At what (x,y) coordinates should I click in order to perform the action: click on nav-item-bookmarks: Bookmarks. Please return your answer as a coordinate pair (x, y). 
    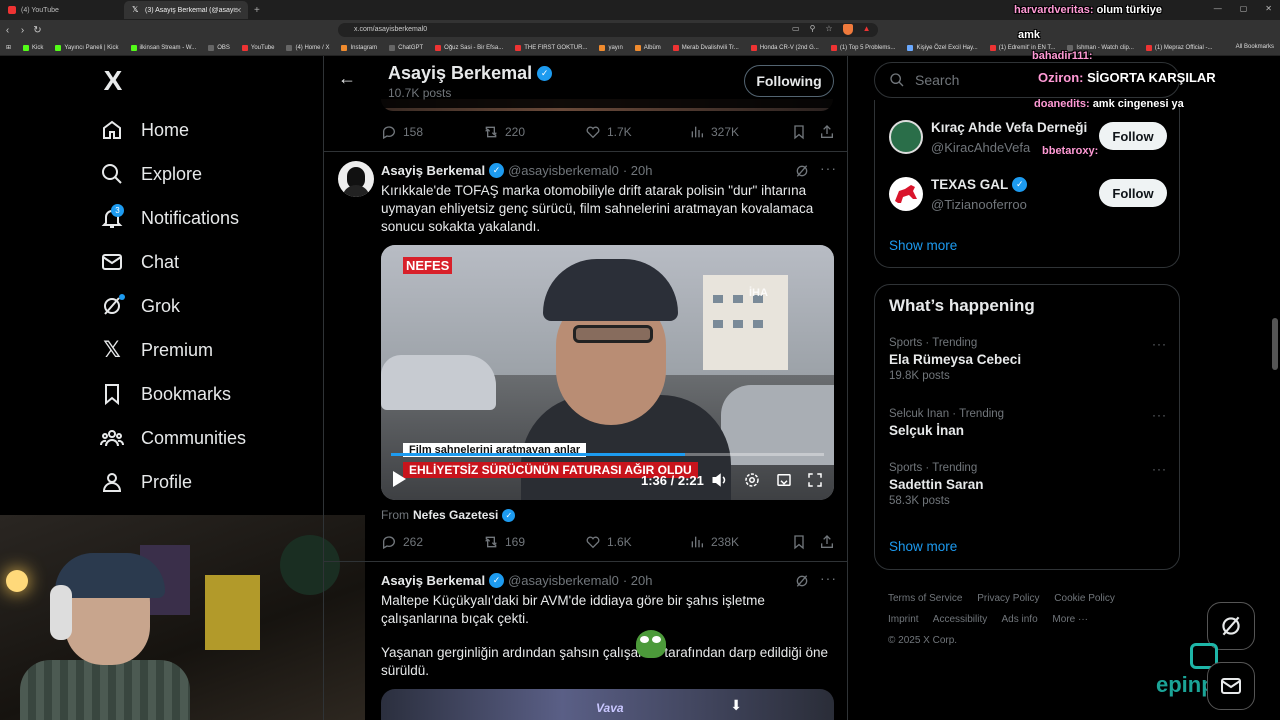
    Looking at the image, I should click on (172, 394).